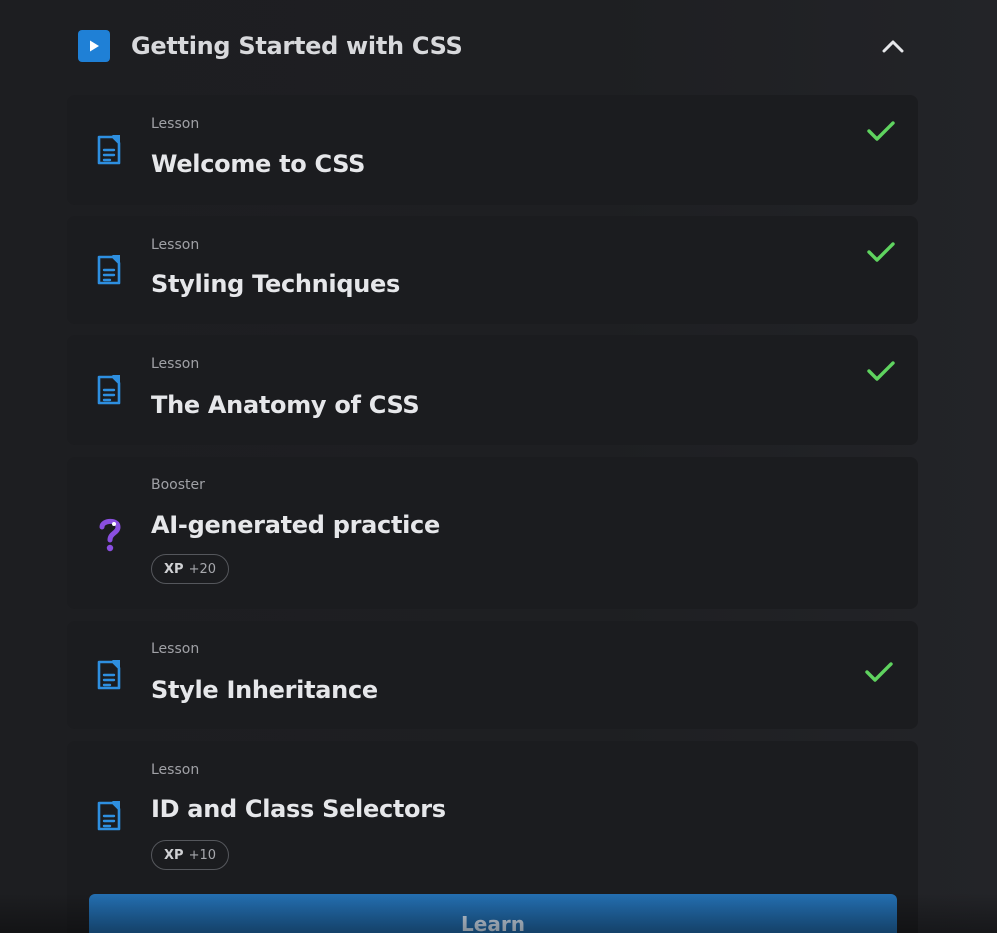 The width and height of the screenshot is (997, 933). Describe the element at coordinates (178, 485) in the screenshot. I see `item-kind: Booster` at that location.